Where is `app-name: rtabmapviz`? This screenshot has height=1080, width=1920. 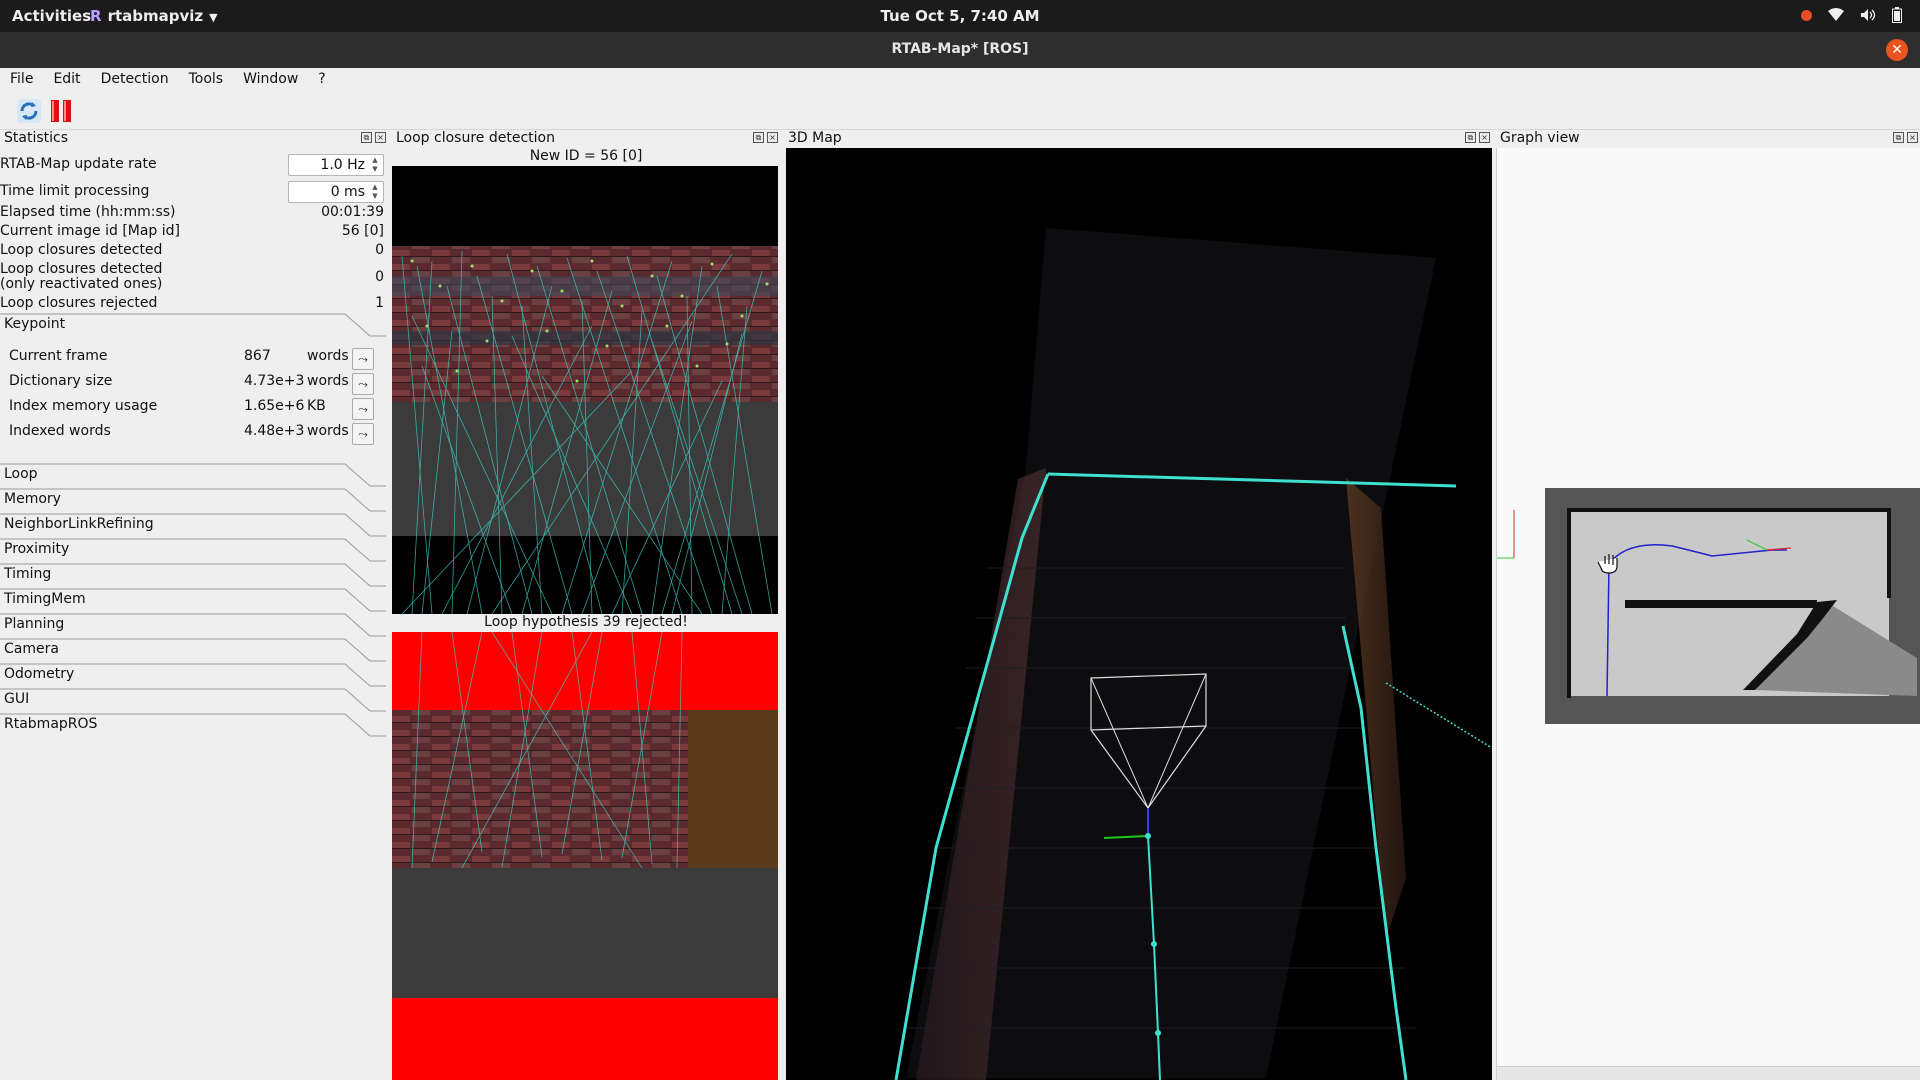 app-name: rtabmapviz is located at coordinates (155, 16).